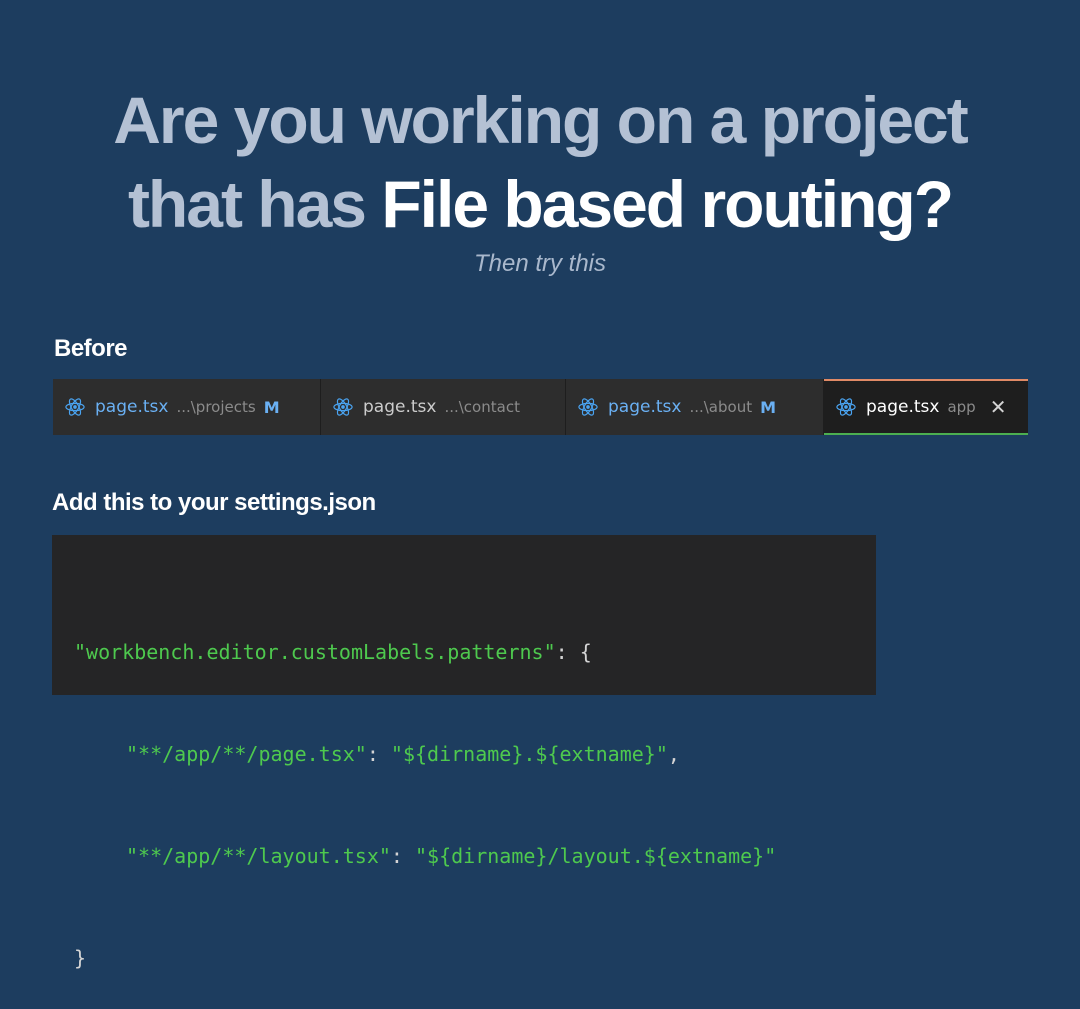  I want to click on before-label: Before, so click(91, 348).